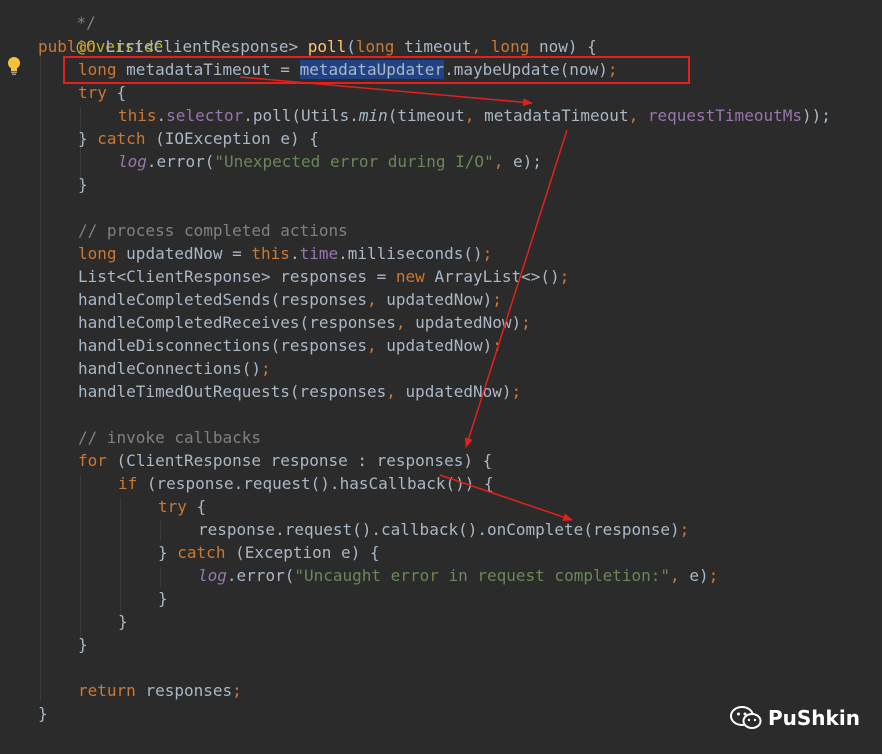 This screenshot has width=882, height=754. Describe the element at coordinates (506, 497) in the screenshot. I see `arrow-to-callback` at that location.